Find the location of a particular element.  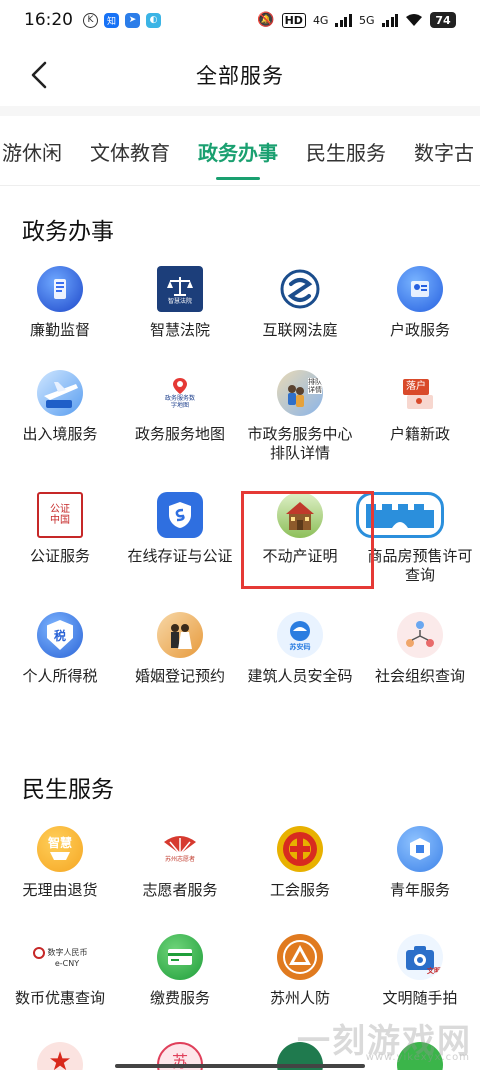

tab-label: 民生服务 is located at coordinates (346, 152).